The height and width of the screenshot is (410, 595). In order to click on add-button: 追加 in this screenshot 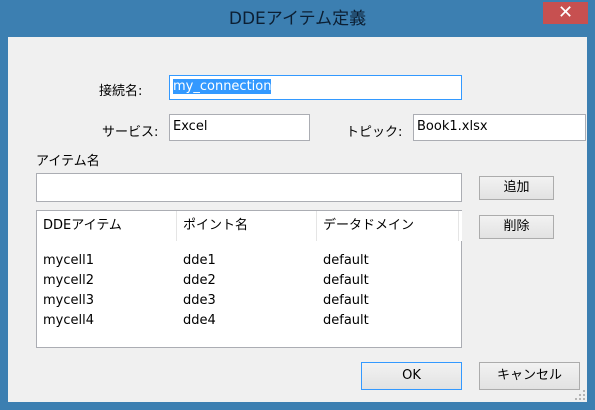, I will do `click(516, 188)`.